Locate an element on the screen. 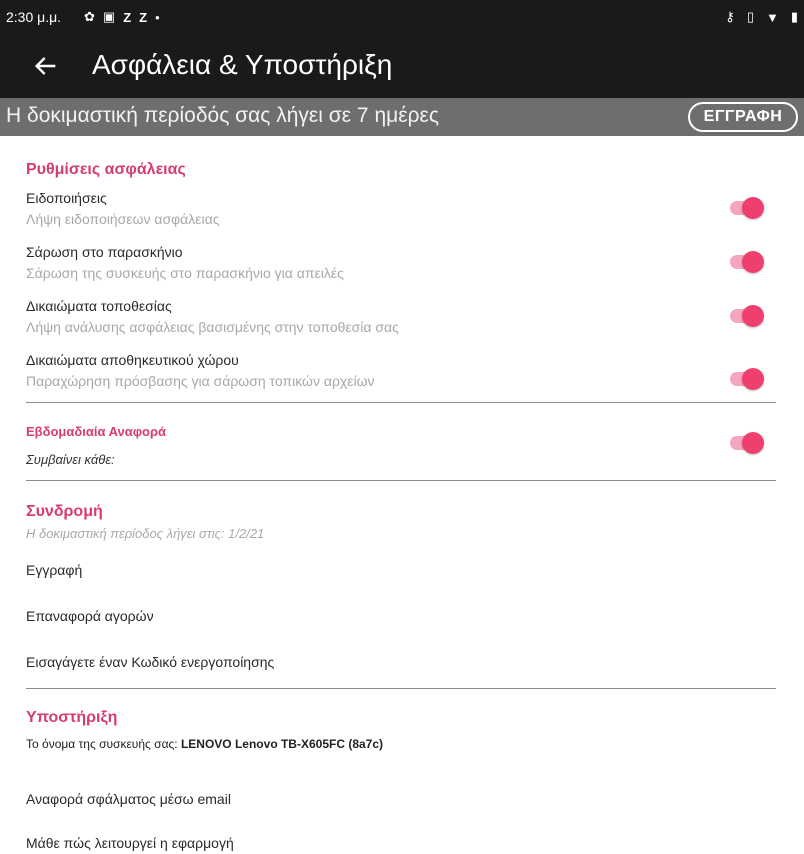 Image resolution: width=804 pixels, height=854 pixels. learn-how-app-works-link: Μάθε πώς λειτουργεί η εφαρμογή is located at coordinates (130, 843).